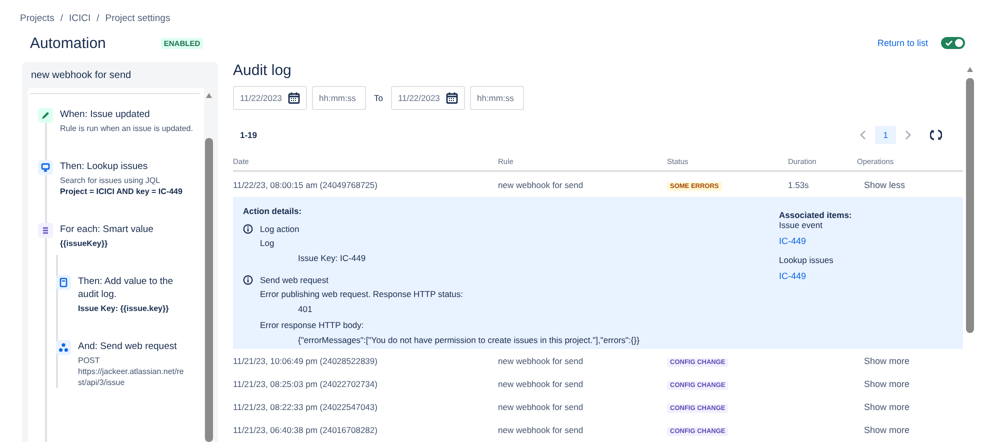 This screenshot has height=443, width=998. Describe the element at coordinates (137, 20) in the screenshot. I see `breadcrumb-link: Project settings` at that location.